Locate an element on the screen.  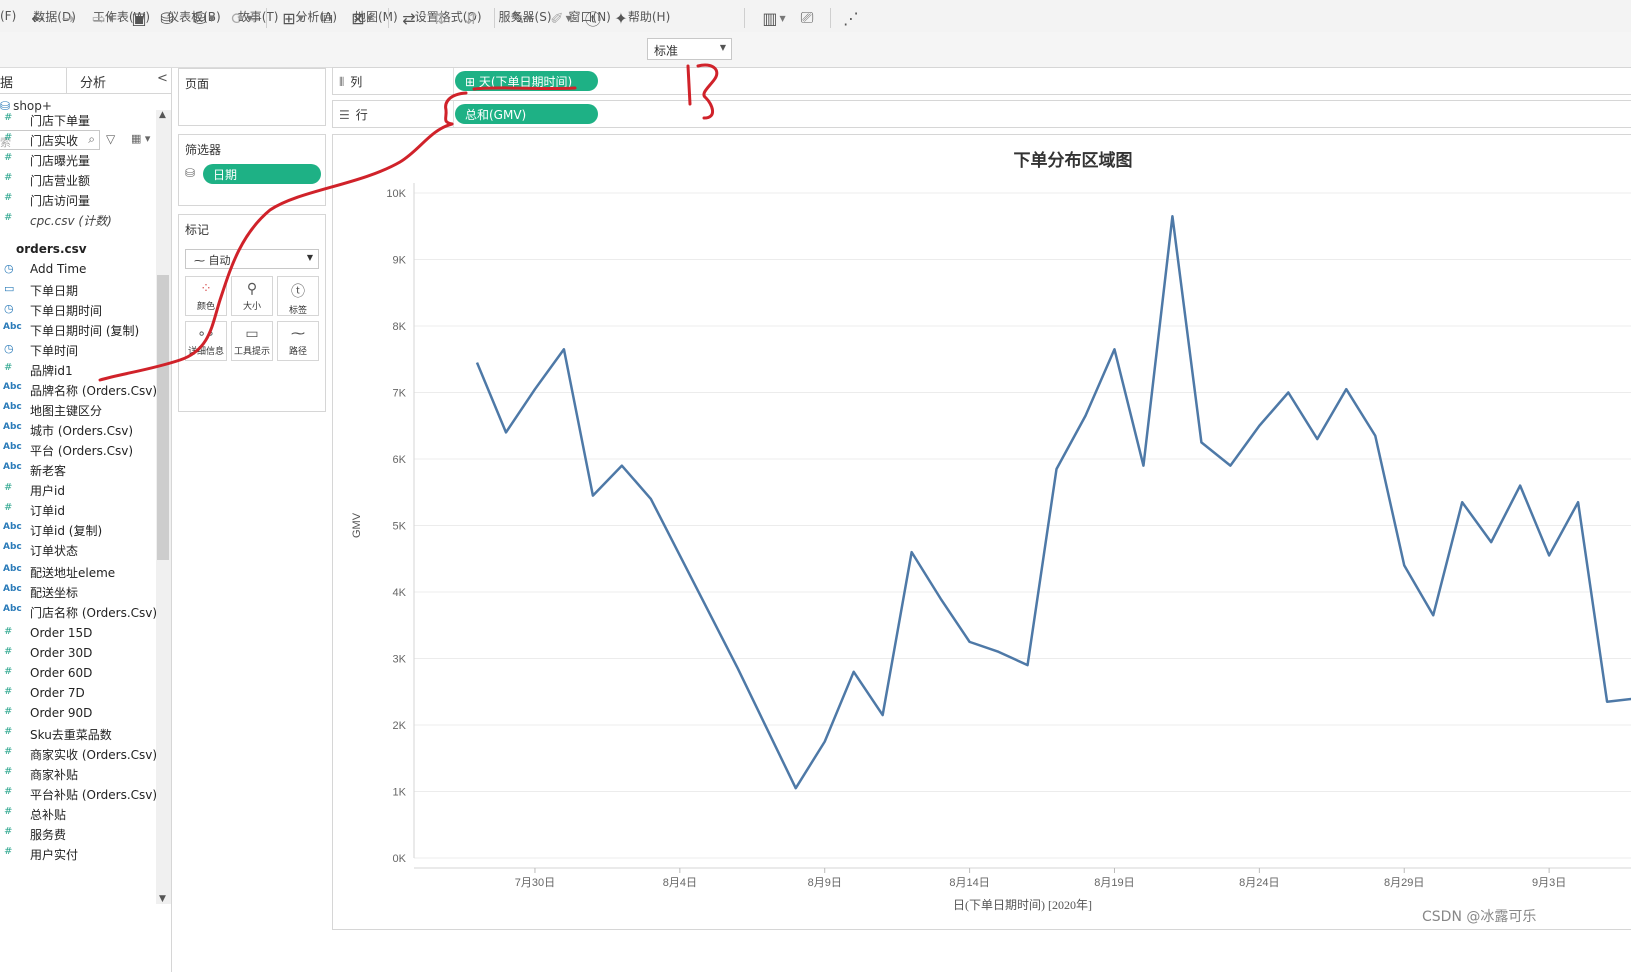
watermark: CSDN @冰露可乐 is located at coordinates (1479, 917).